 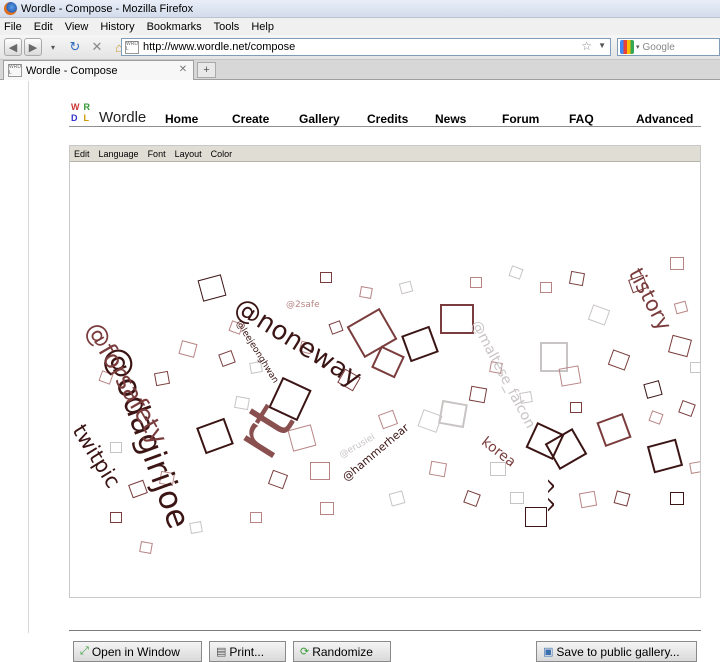 I want to click on plus-icon: +, so click(x=206, y=70).